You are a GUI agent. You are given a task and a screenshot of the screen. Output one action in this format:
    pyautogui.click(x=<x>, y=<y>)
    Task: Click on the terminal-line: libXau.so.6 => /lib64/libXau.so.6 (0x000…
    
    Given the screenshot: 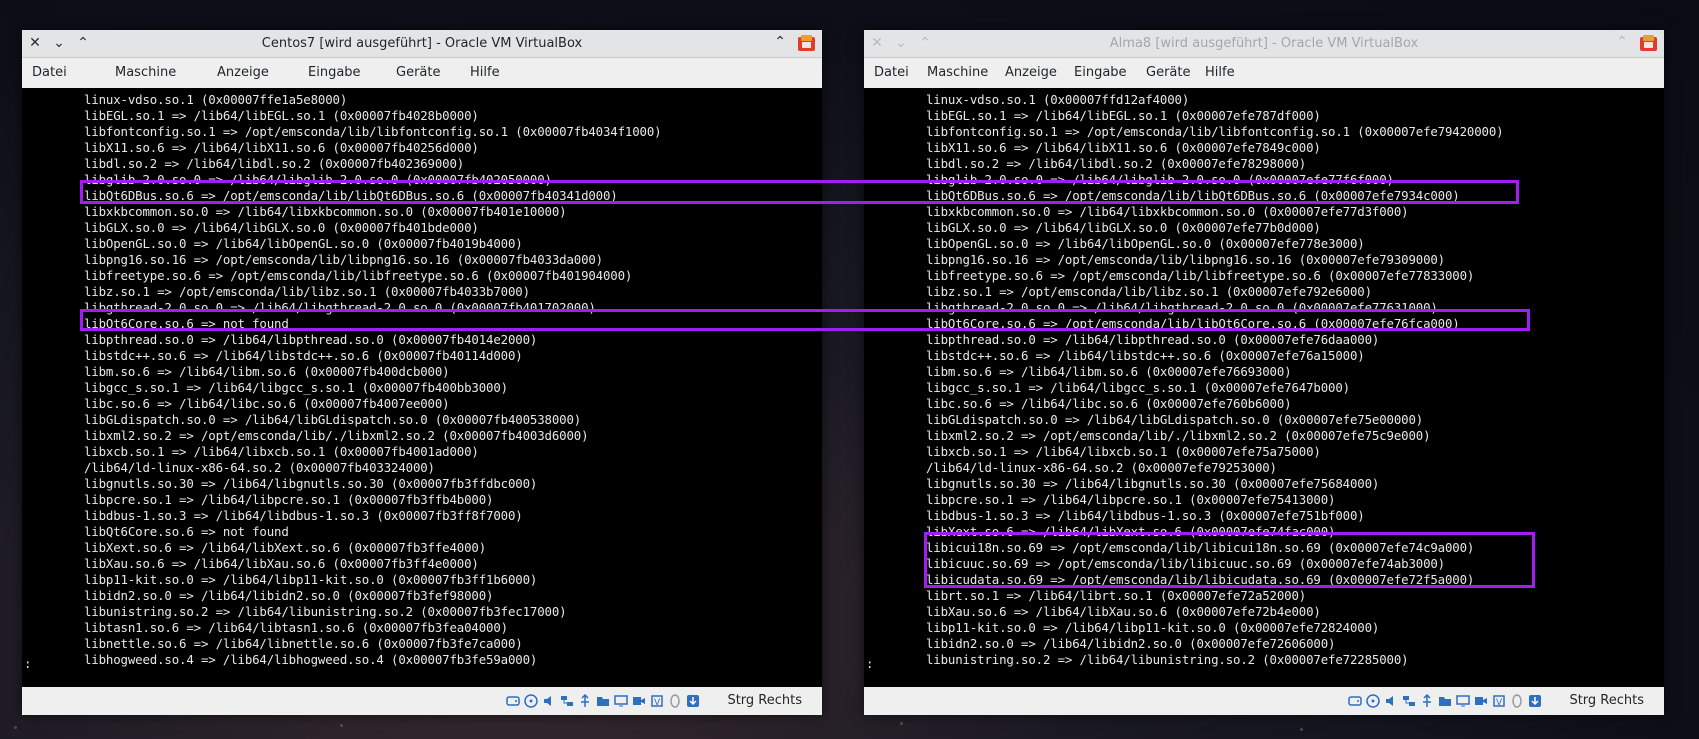 What is the action you would take?
    pyautogui.click(x=1123, y=611)
    